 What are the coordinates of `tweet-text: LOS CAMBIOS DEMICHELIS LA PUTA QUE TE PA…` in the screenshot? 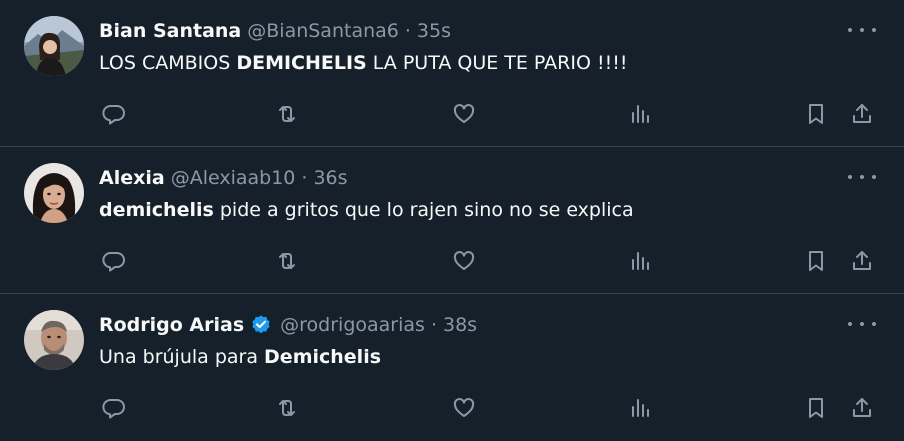 It's located at (363, 63).